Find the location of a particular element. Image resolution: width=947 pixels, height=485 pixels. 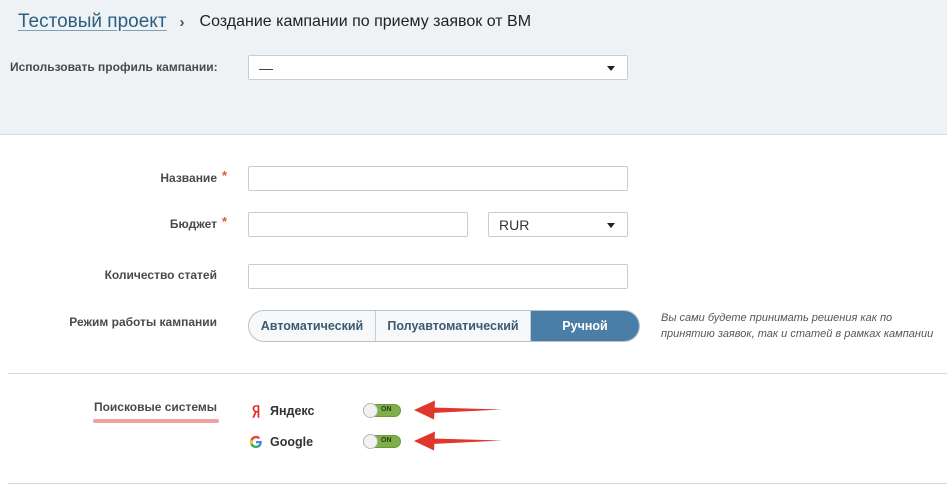

page-title: Создание кампании по приему заявок от ВМ is located at coordinates (365, 21).